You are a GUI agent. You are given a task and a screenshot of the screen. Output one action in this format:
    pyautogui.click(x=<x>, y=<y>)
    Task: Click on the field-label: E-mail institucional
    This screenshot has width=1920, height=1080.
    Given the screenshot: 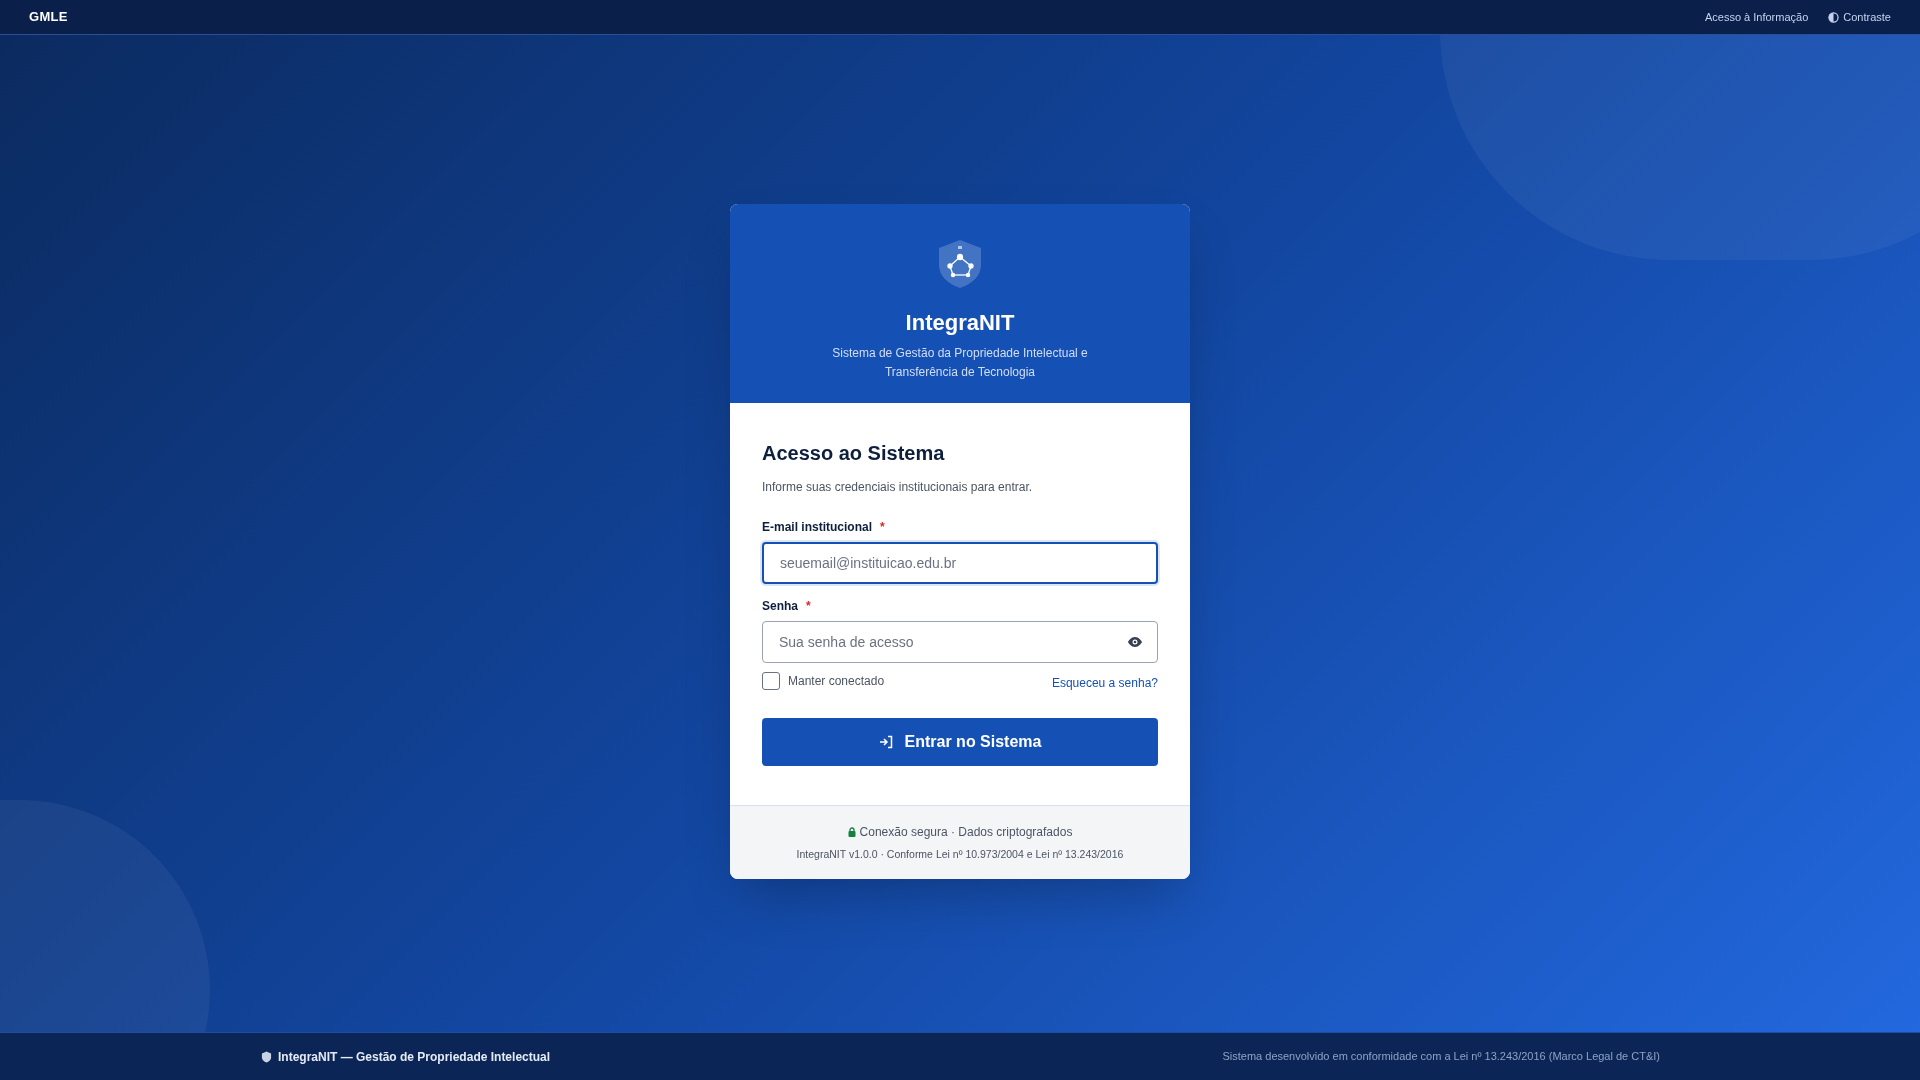 What is the action you would take?
    pyautogui.click(x=817, y=527)
    